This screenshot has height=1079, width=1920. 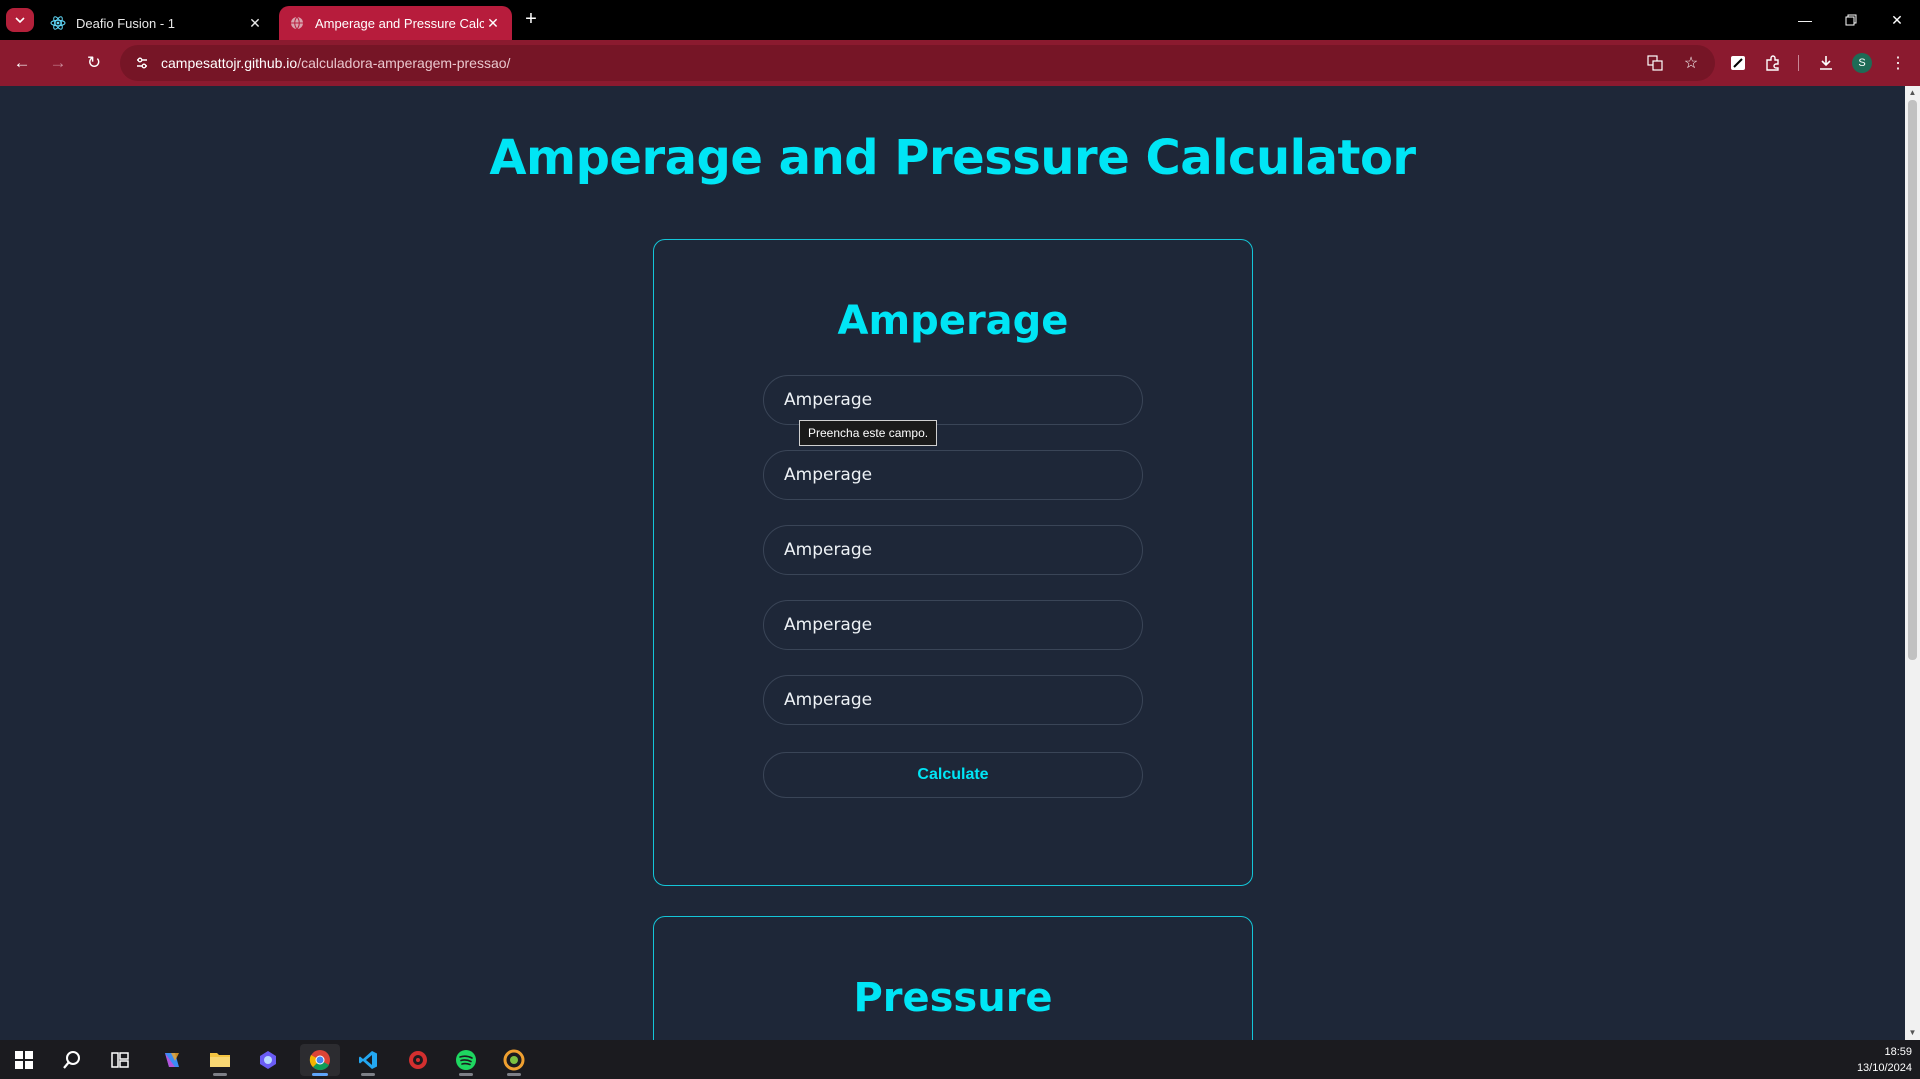 I want to click on clock-time: 18:59, so click(x=1898, y=1052).